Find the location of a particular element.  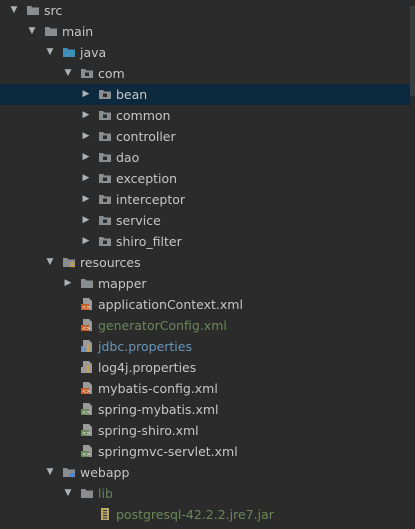

tree-node-spring-mybatis-xml: <> spring-mybatis.xml is located at coordinates (207, 409).